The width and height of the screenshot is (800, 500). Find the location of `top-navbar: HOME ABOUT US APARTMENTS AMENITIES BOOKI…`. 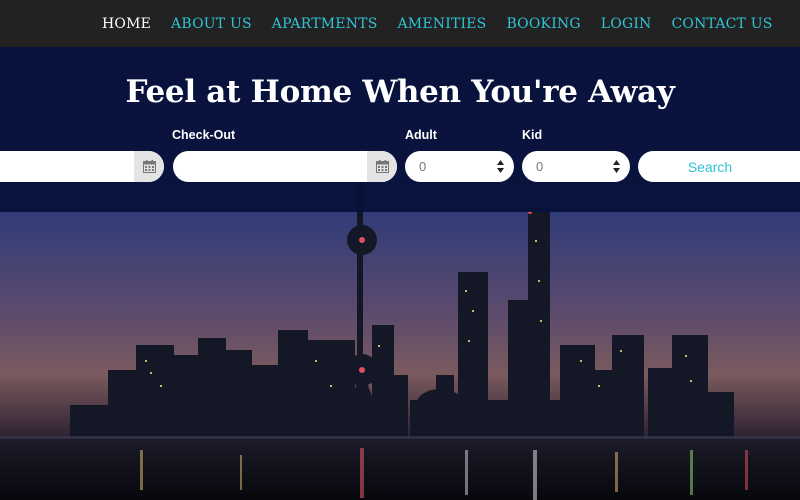

top-navbar: HOME ABOUT US APARTMENTS AMENITIES BOOKI… is located at coordinates (400, 23).